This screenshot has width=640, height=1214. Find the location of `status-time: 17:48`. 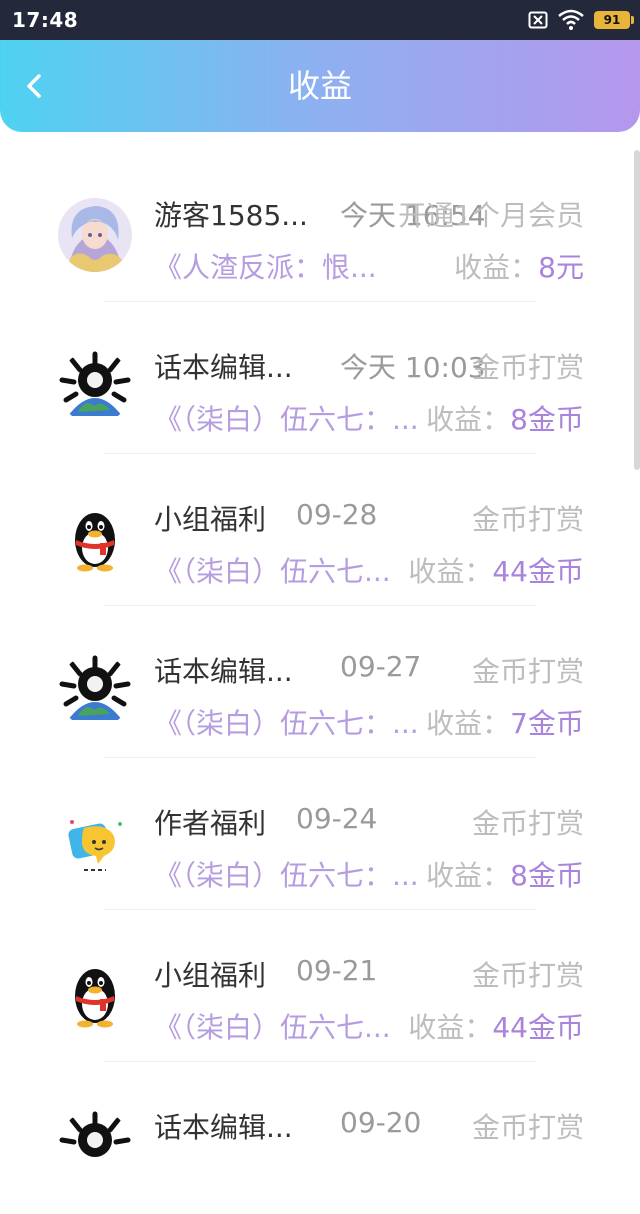

status-time: 17:48 is located at coordinates (45, 20).